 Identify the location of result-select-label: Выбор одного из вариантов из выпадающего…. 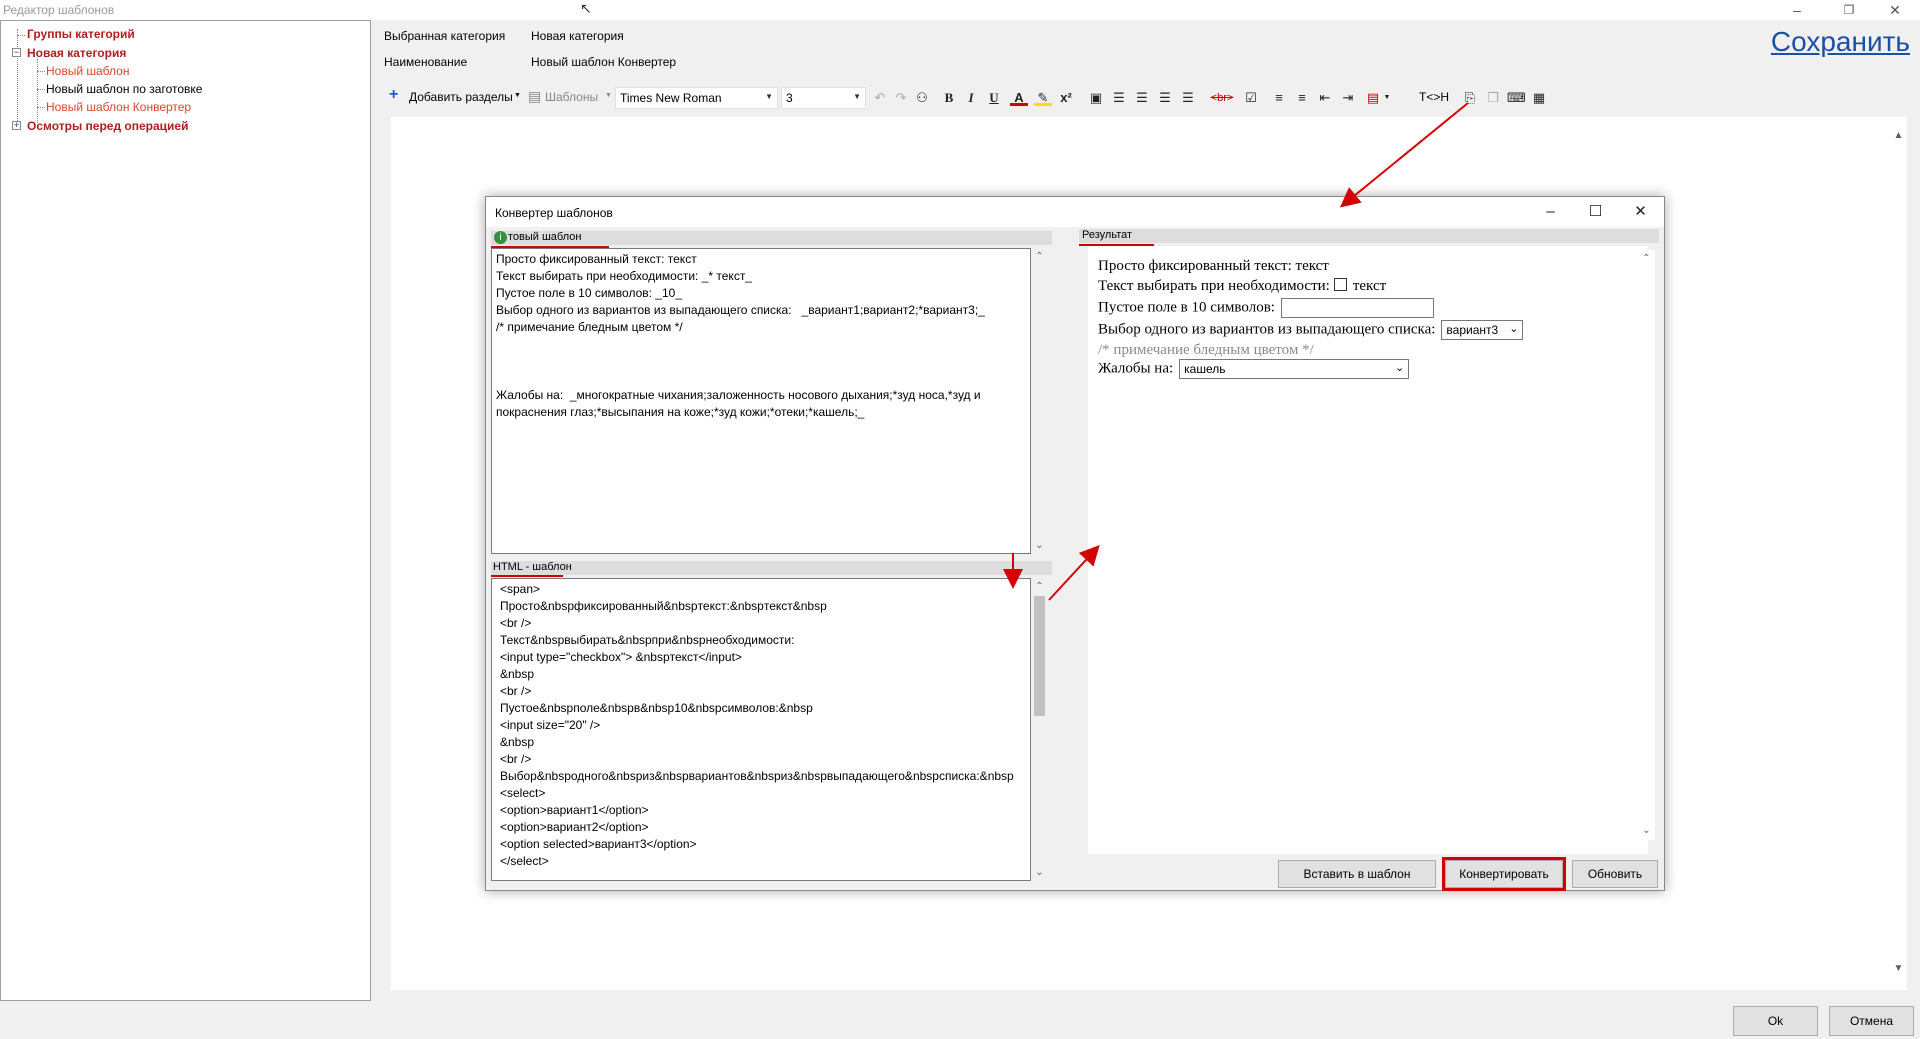
(1267, 329).